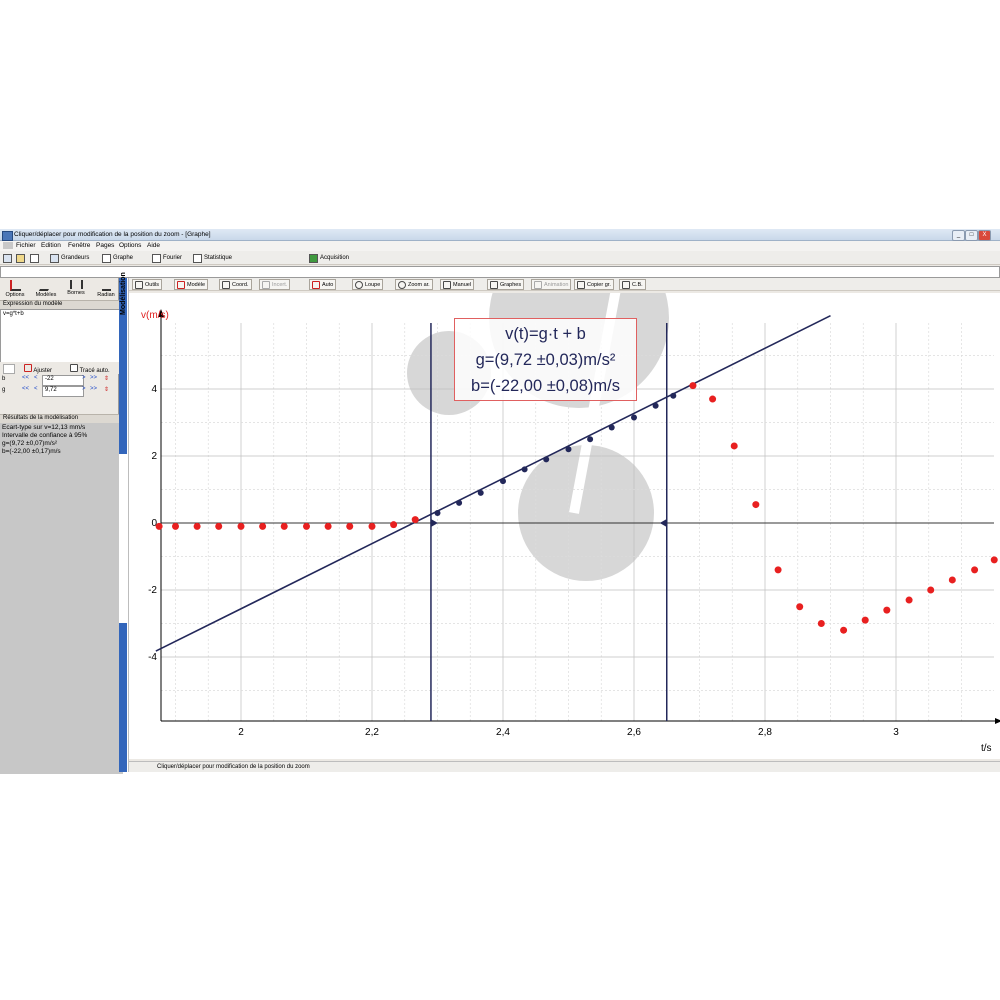  What do you see at coordinates (105, 245) in the screenshot?
I see `menu-pages: Pages` at bounding box center [105, 245].